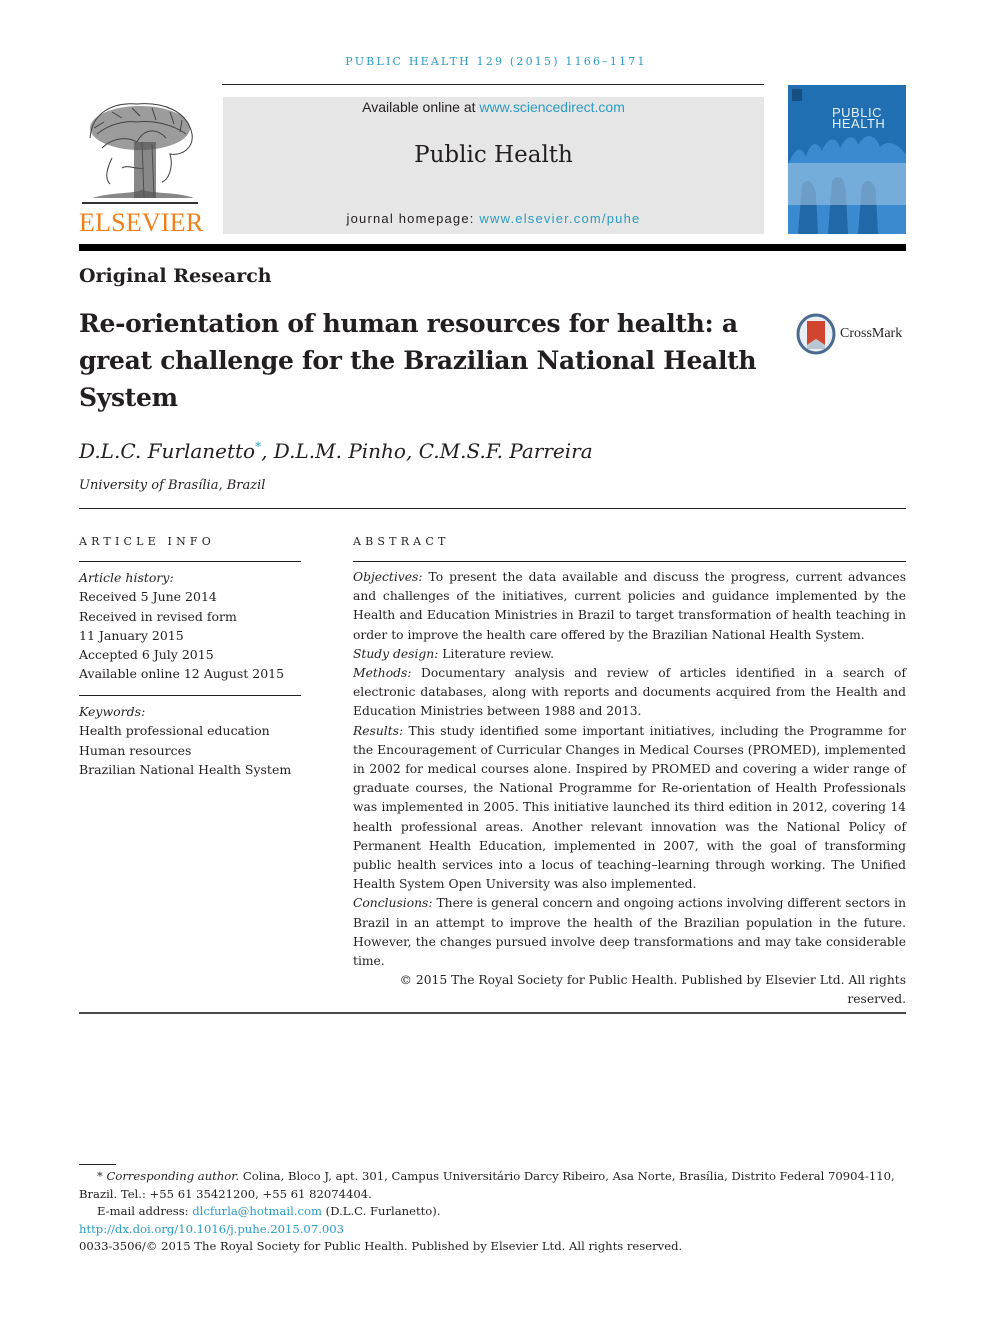 The height and width of the screenshot is (1323, 992). I want to click on journal-homepage: journal homepage: www.elsevier.com/puhe, so click(493, 218).